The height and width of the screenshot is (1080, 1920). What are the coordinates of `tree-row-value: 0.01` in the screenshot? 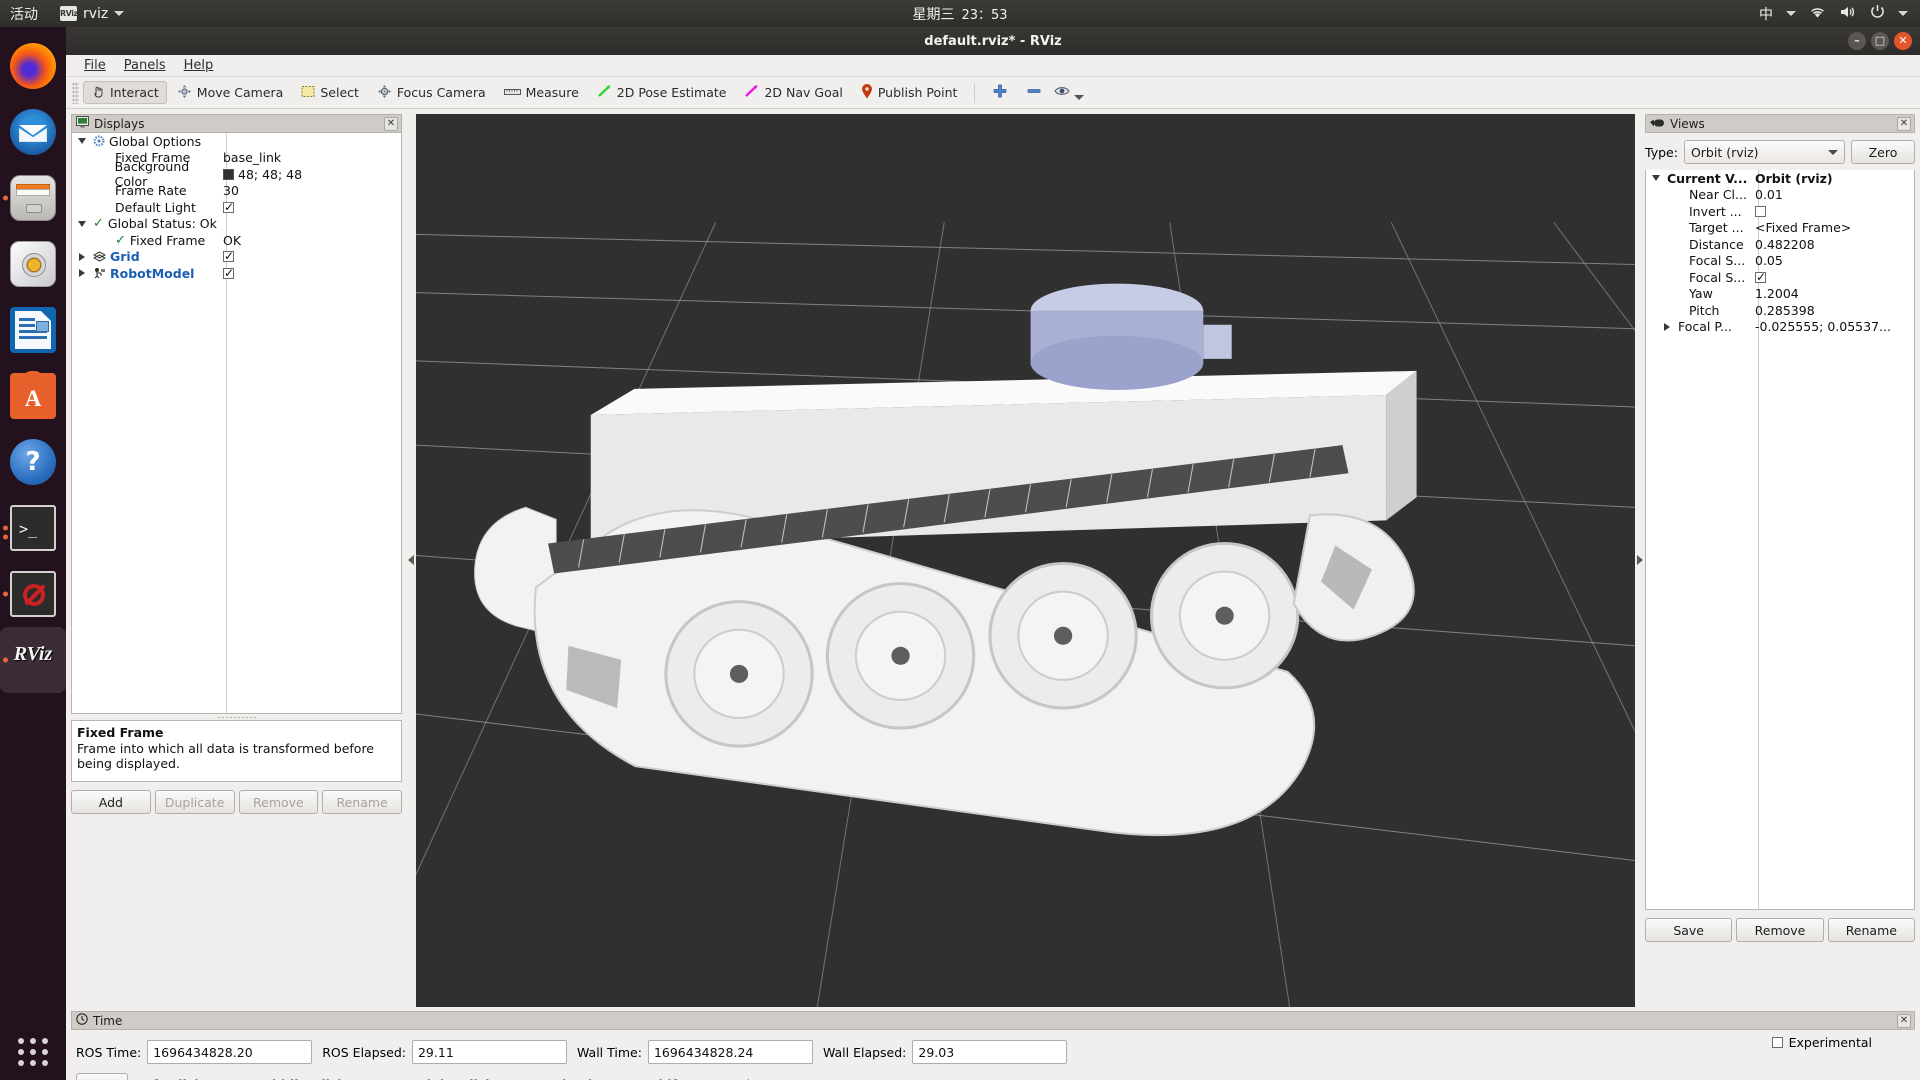 It's located at (1769, 194).